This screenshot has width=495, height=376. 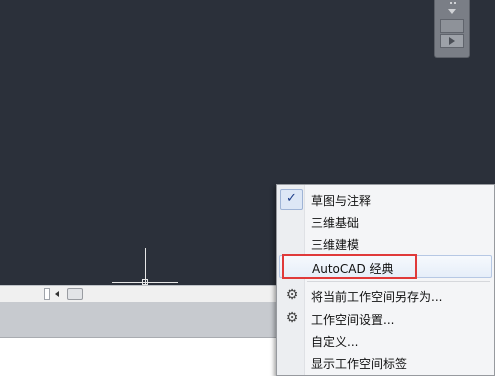 What do you see at coordinates (75, 294) in the screenshot?
I see `scrollbar-thumb` at bounding box center [75, 294].